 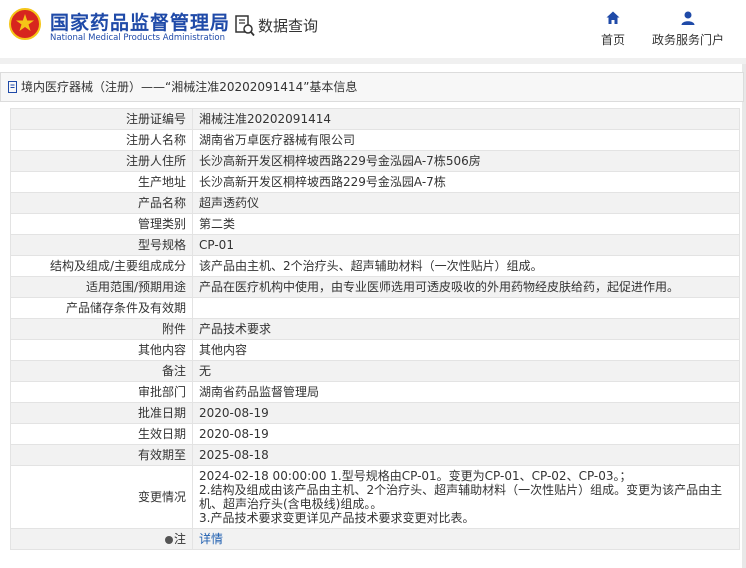 I want to click on table-row: 产品名称 超声透药仪, so click(x=375, y=203).